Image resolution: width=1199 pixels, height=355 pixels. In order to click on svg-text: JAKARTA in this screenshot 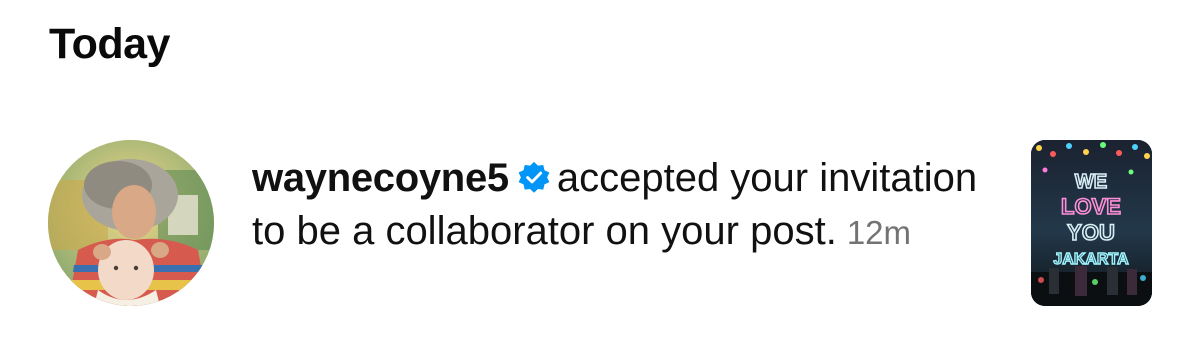, I will do `click(1091, 259)`.